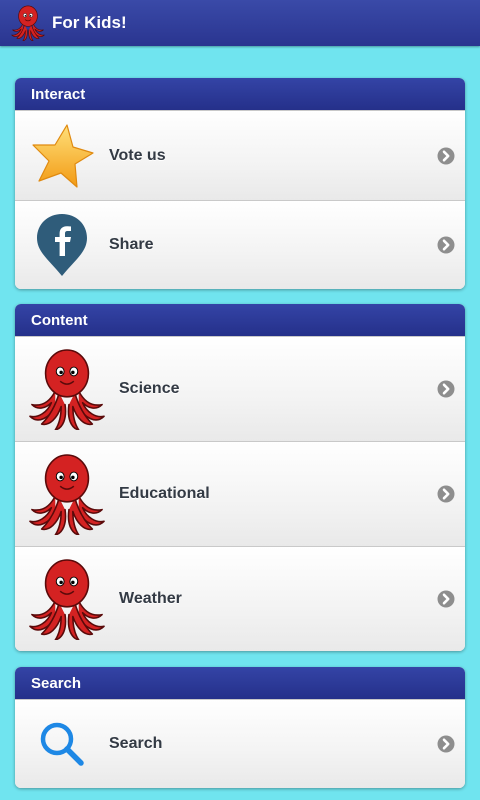  Describe the element at coordinates (136, 743) in the screenshot. I see `list-item-label: Search` at that location.